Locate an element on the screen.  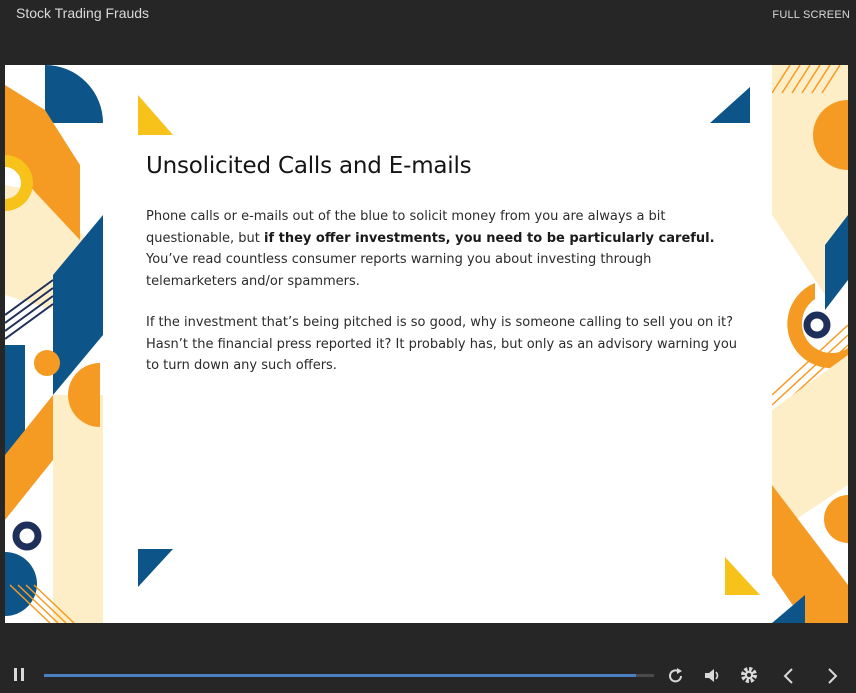
navy-corner-right is located at coordinates (788, 609).